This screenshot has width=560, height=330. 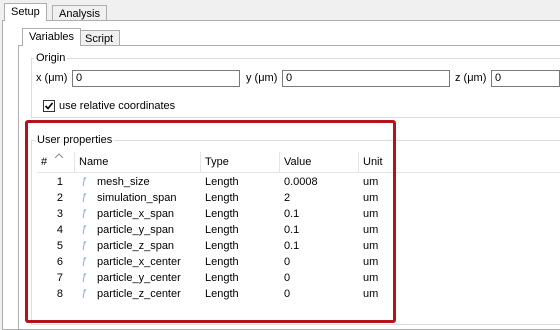 What do you see at coordinates (59, 246) in the screenshot?
I see `row-number: 5` at bounding box center [59, 246].